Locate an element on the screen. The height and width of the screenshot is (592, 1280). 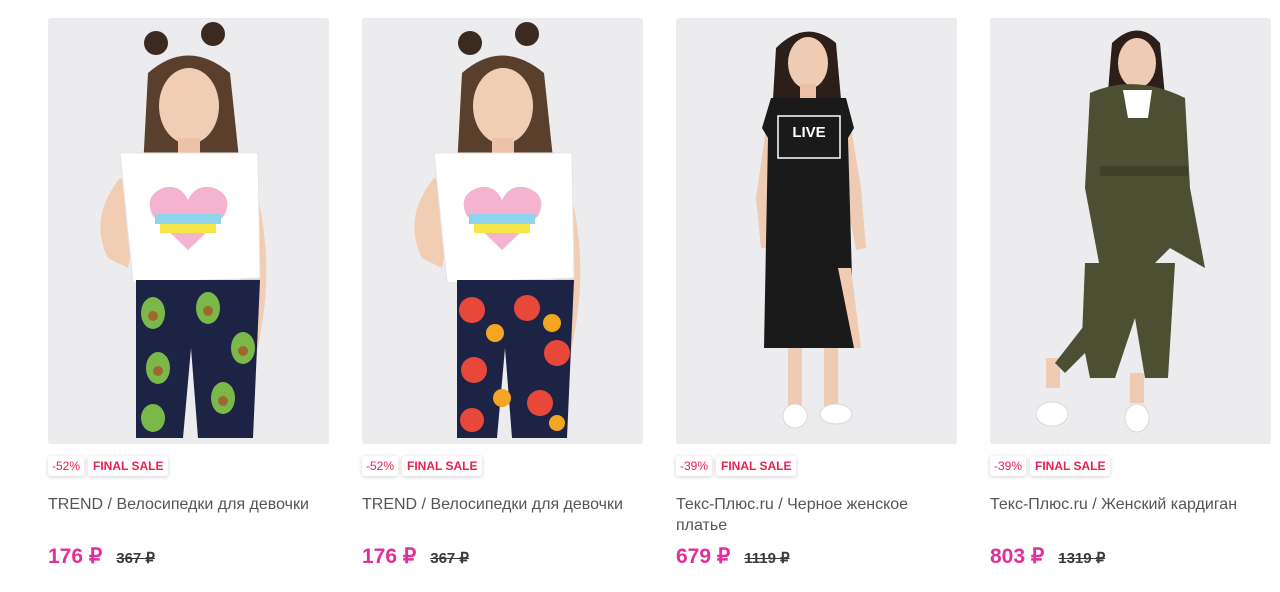
product-title: Текс-Плюс.ru / Черное женское платье is located at coordinates (817, 515).